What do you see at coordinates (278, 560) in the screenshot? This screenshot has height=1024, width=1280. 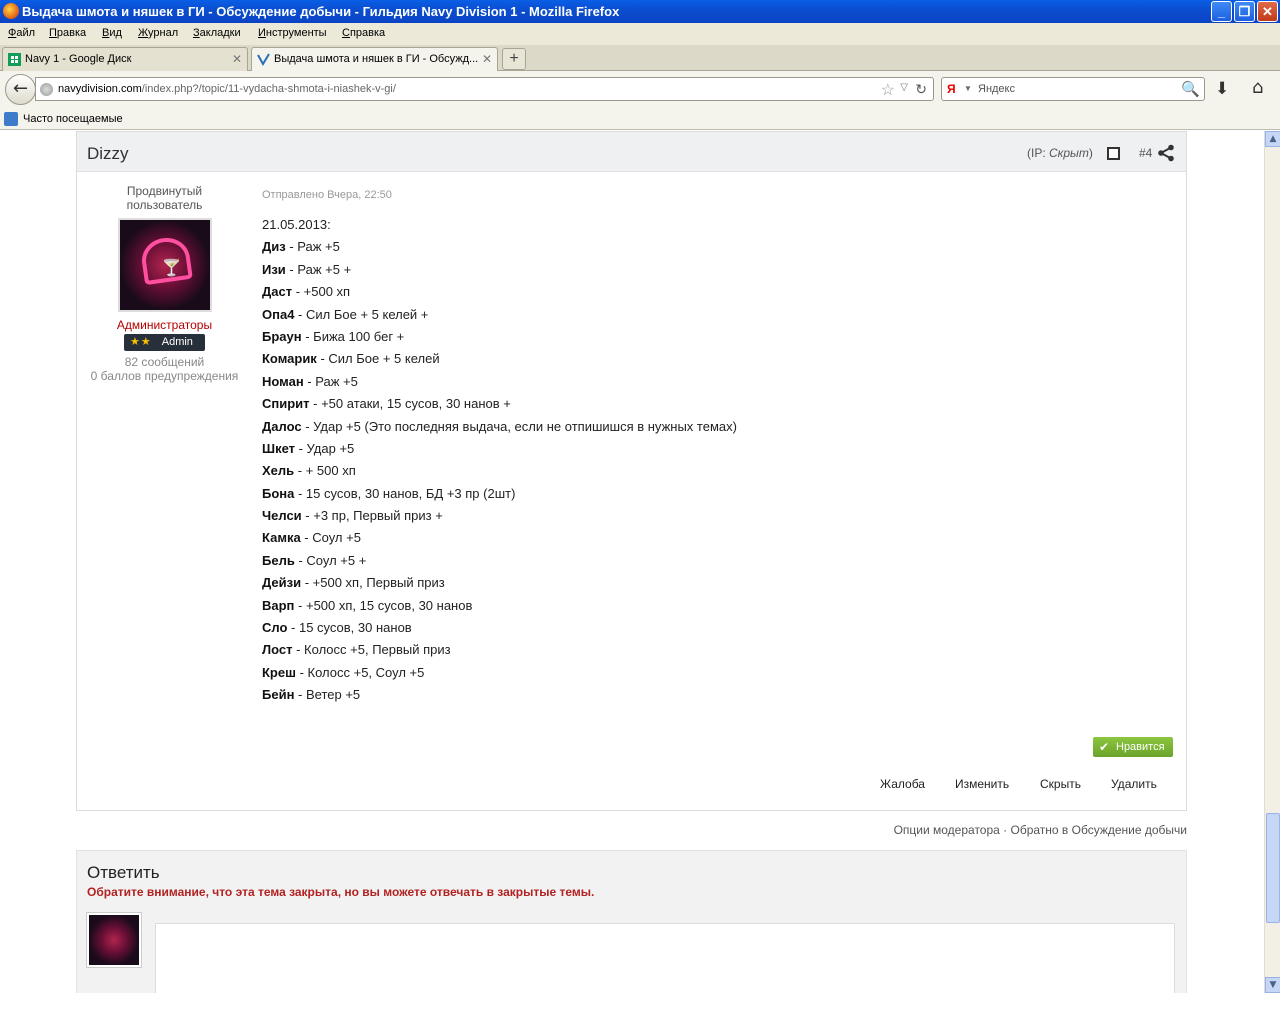 I see `player-name: Бель` at bounding box center [278, 560].